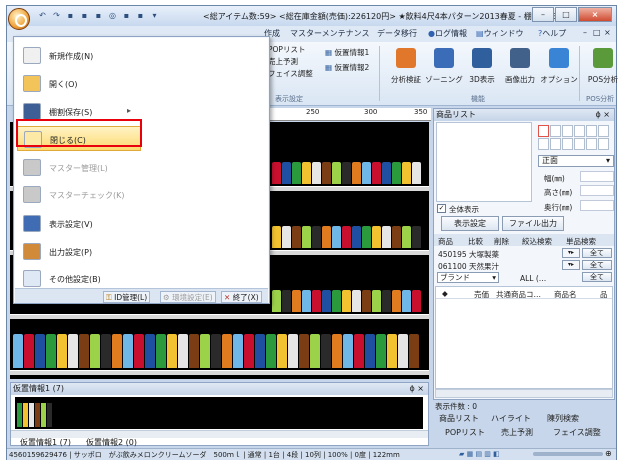  I want to click on quick-access-button: ↷, so click(56, 15).